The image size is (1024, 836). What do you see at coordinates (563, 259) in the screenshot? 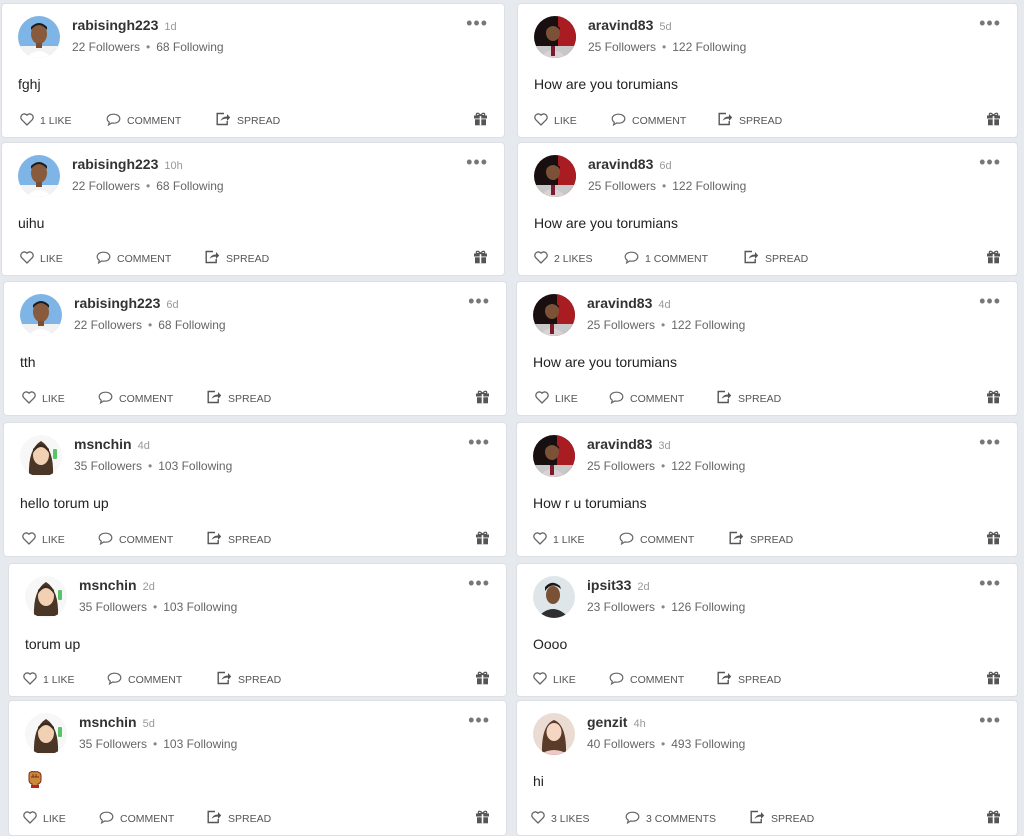
I see `like-button: 2 LIKES` at bounding box center [563, 259].